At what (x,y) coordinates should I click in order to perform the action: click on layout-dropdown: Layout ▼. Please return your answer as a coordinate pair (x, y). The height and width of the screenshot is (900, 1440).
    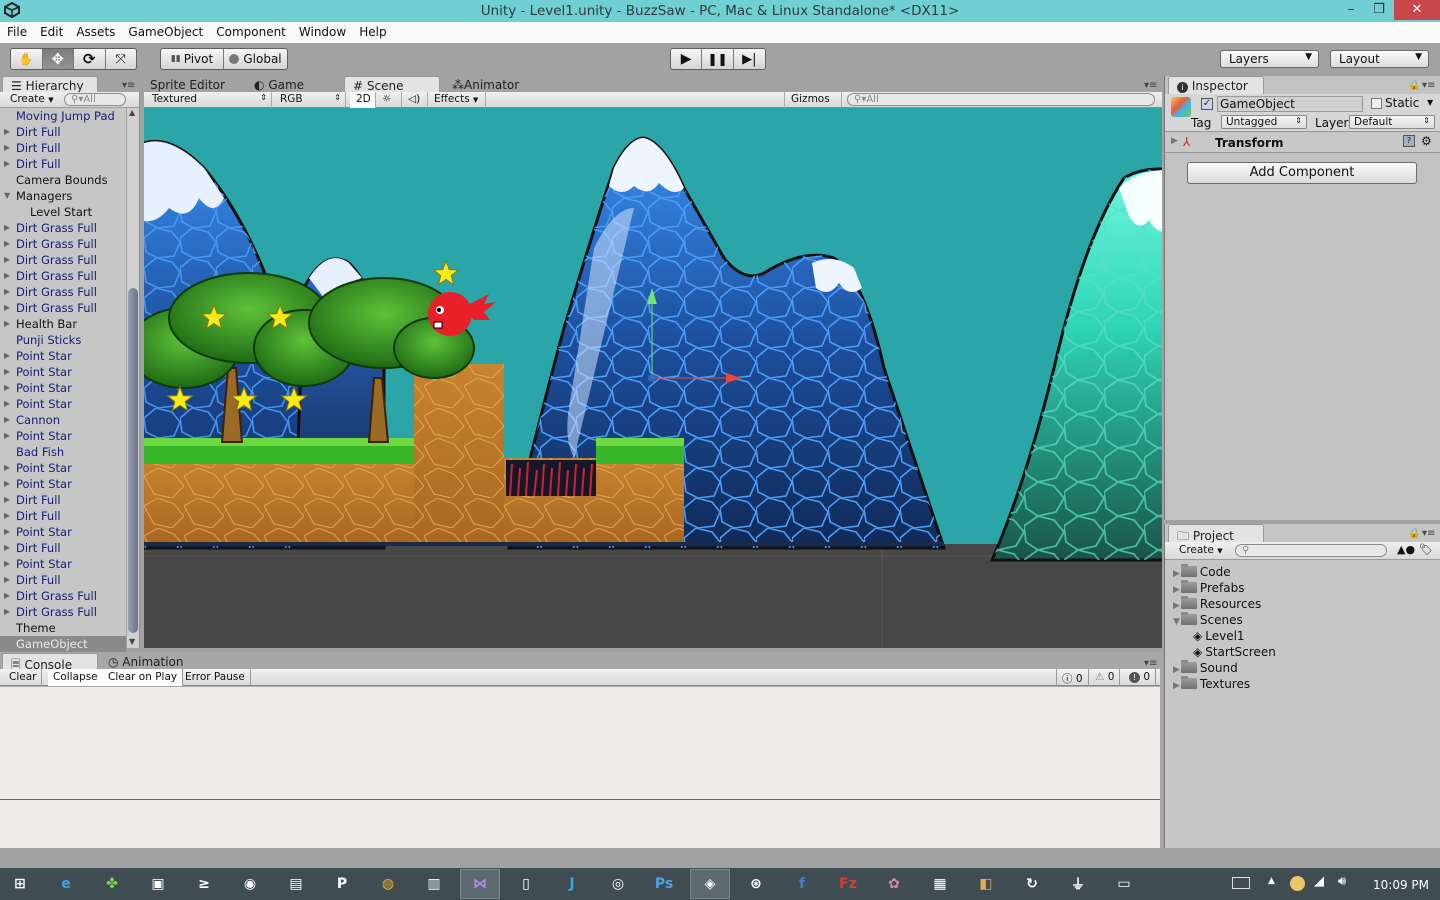
    Looking at the image, I should click on (1379, 59).